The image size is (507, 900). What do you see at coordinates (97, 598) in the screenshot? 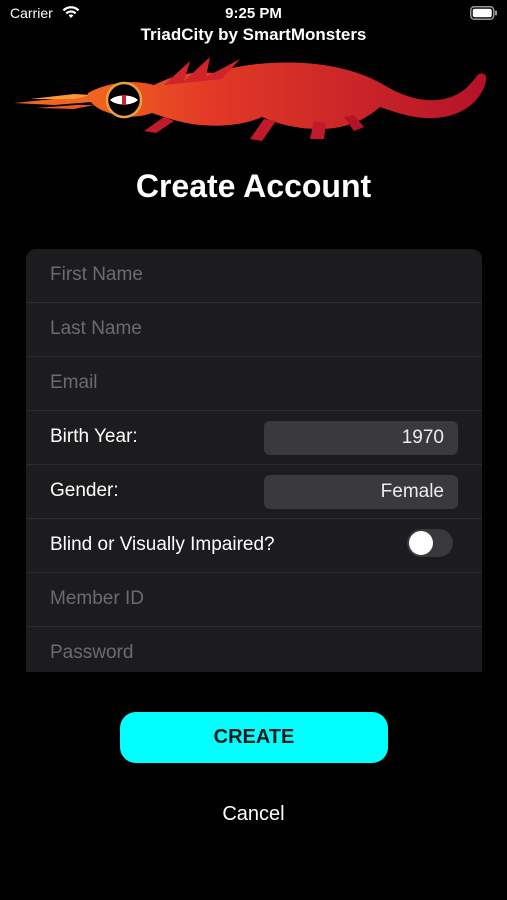
I see `member-id-placeholder: Member ID` at bounding box center [97, 598].